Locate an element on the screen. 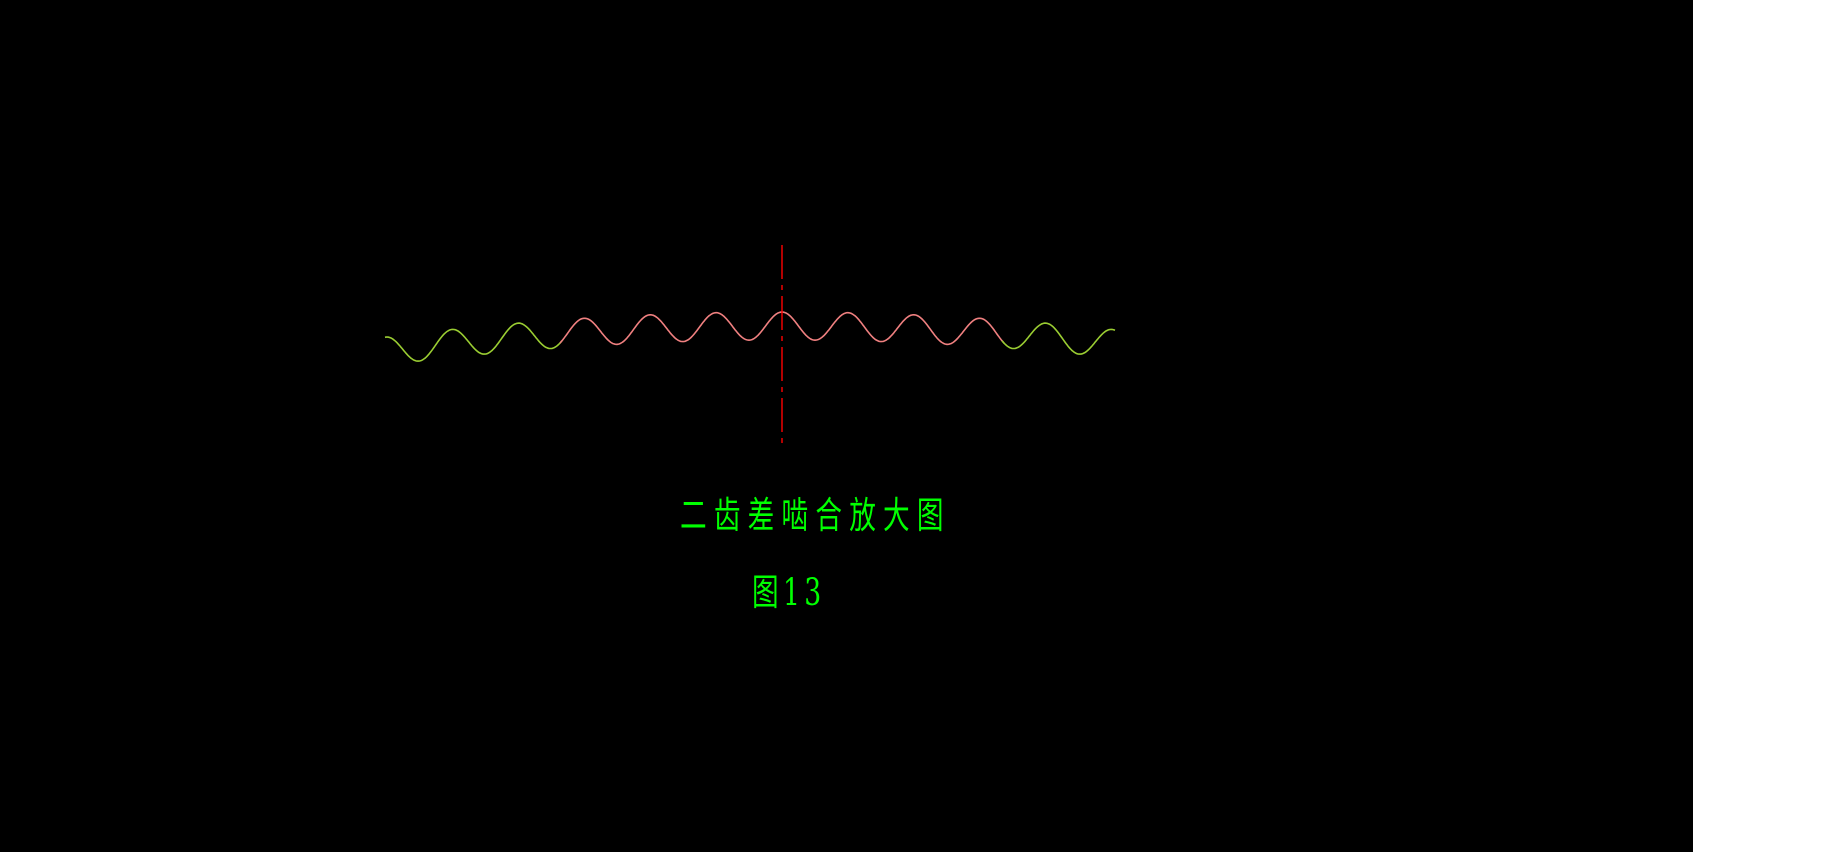 The height and width of the screenshot is (852, 1833). tooth-profile-outer-right is located at coordinates (1058, 338).